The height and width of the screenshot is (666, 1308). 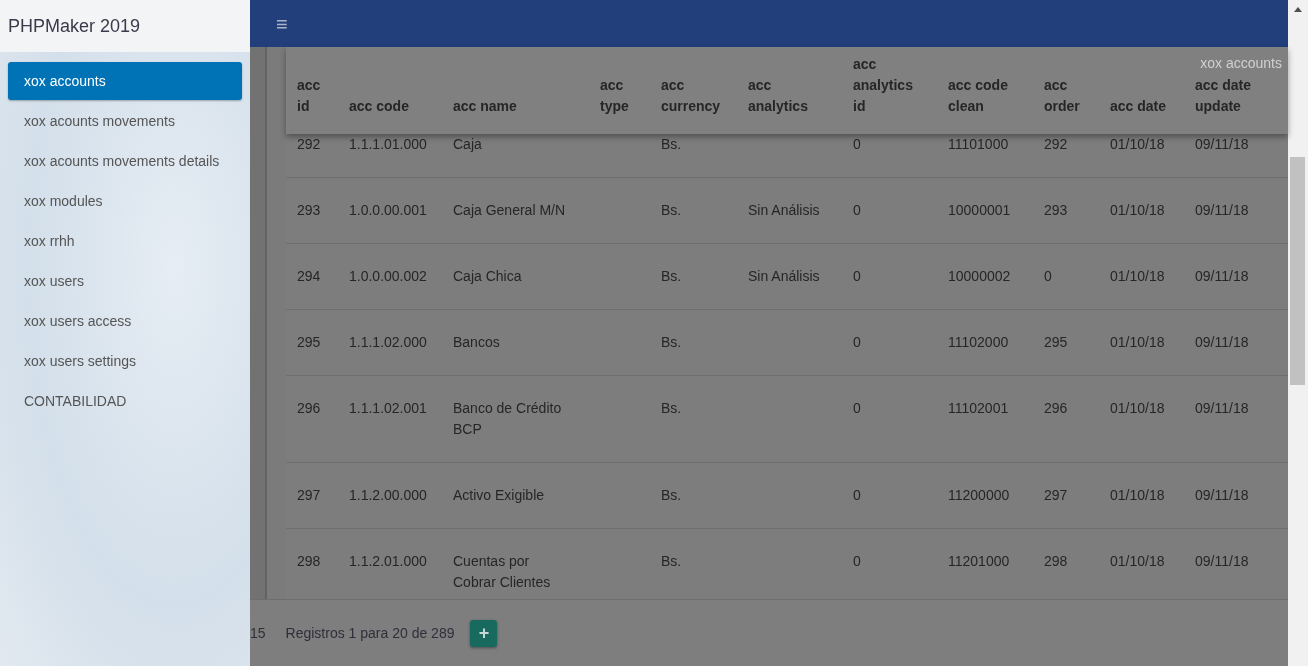 I want to click on sidebar-item: xox users settings, so click(x=125, y=361).